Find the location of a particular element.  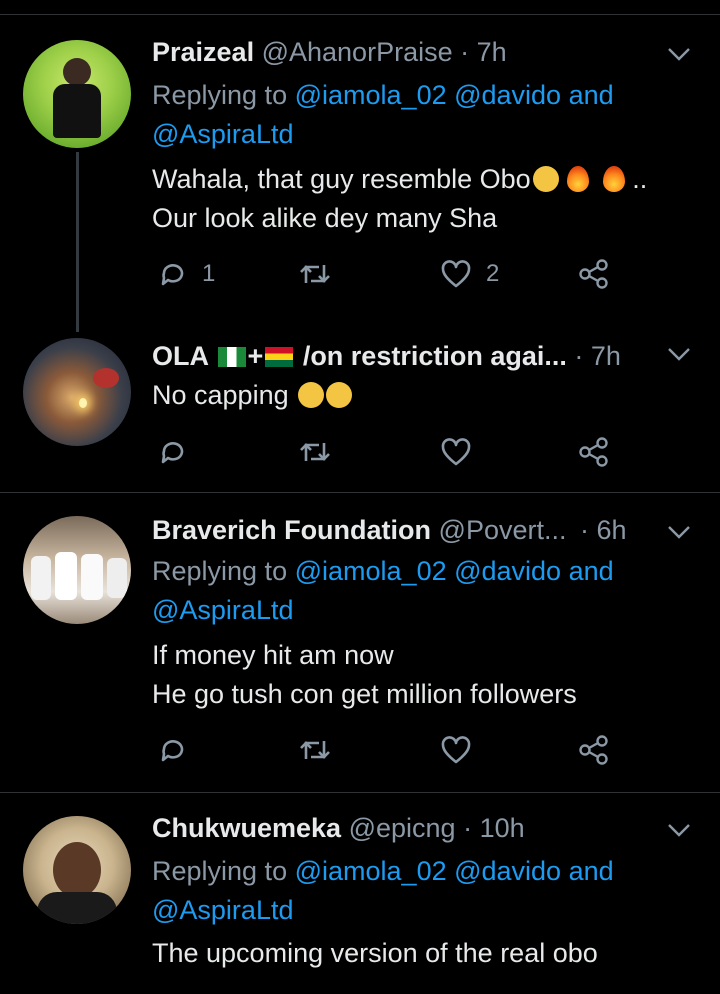

laughing-emoji-icon is located at coordinates (545, 179).